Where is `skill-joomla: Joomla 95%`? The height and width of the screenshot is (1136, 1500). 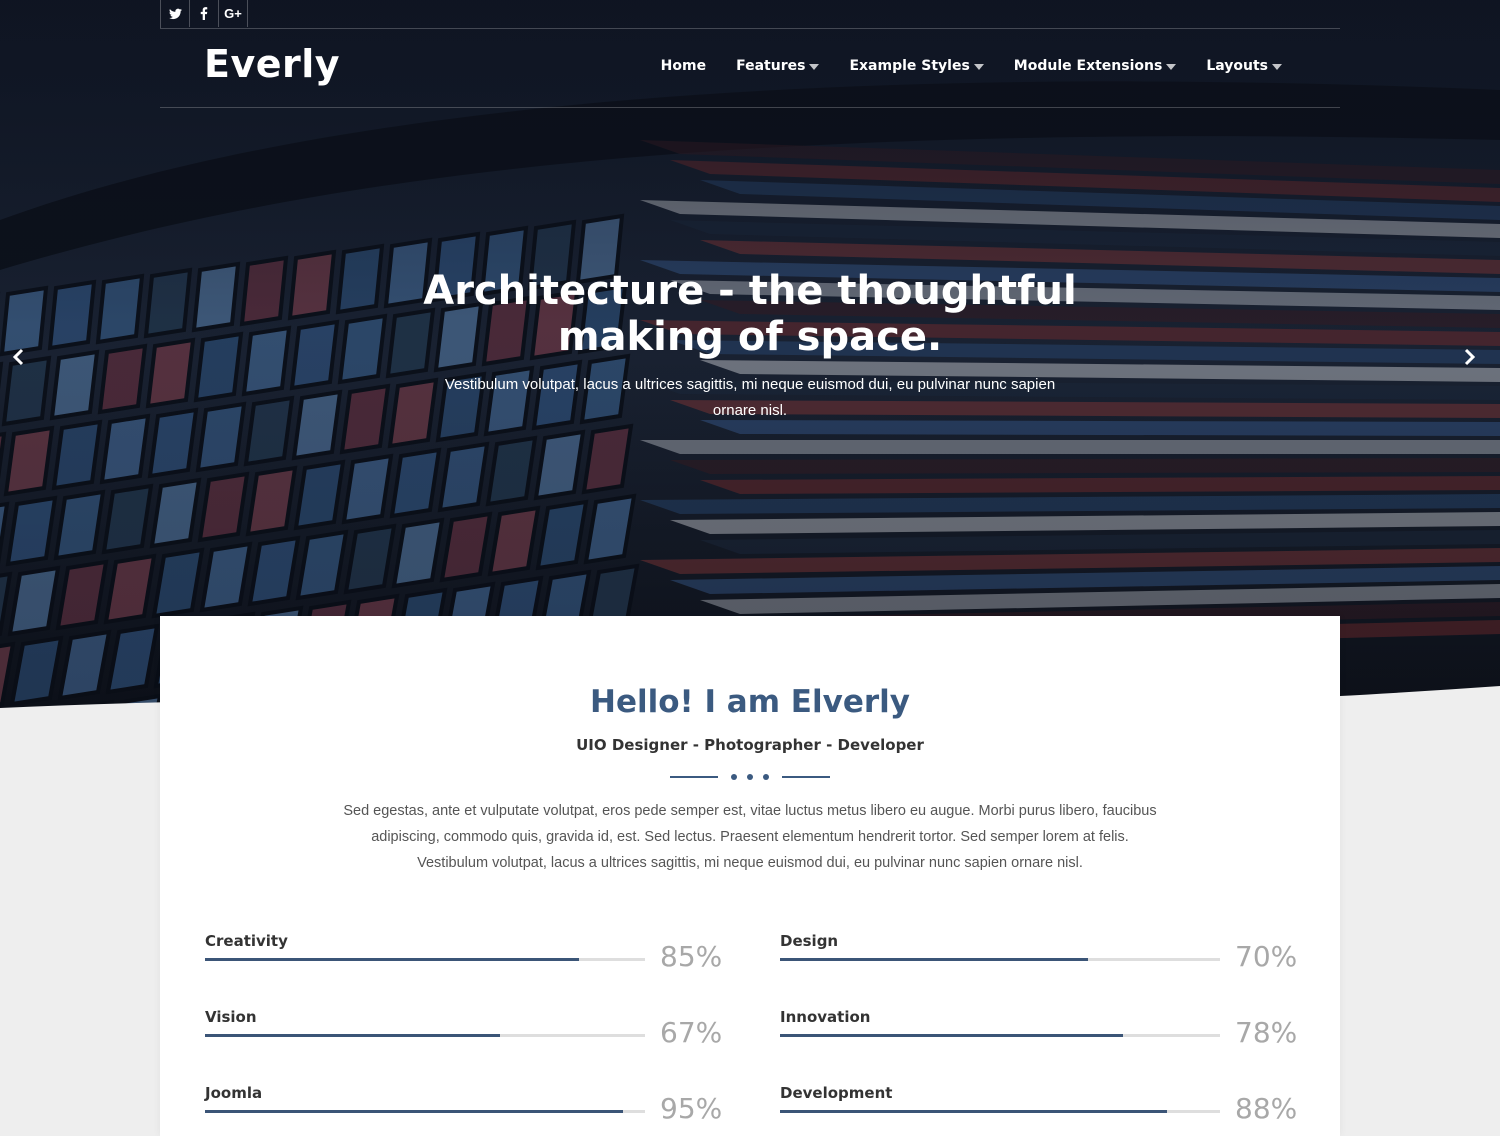
skill-joomla: Joomla 95% is located at coordinates (464, 1109).